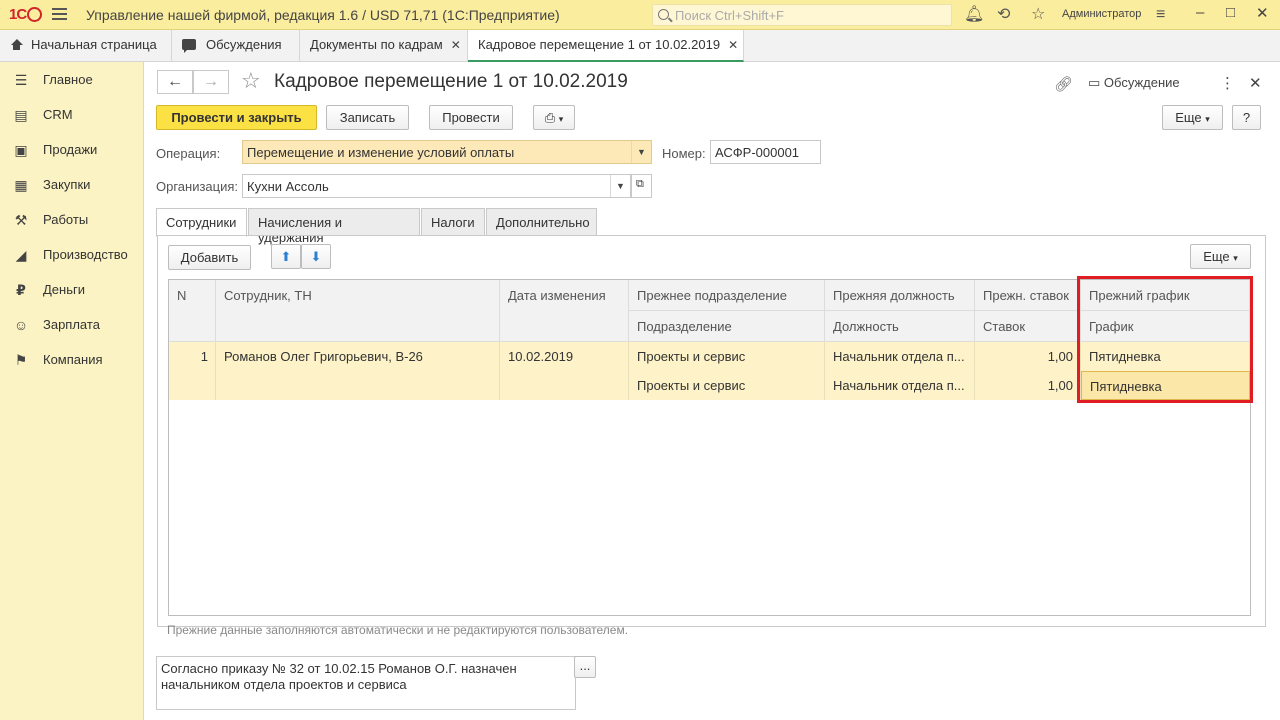 The height and width of the screenshot is (720, 1280). I want to click on help-button: ?, so click(1246, 117).